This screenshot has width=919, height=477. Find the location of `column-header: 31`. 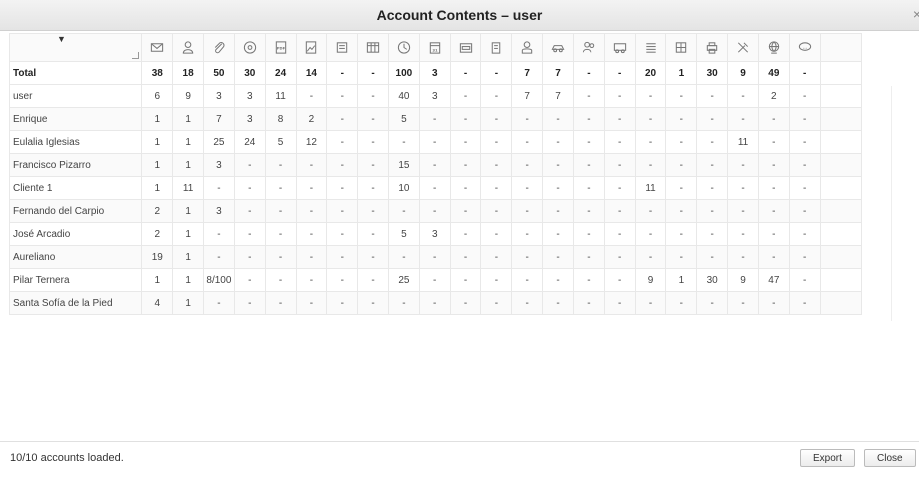

column-header: 31 is located at coordinates (434, 47).